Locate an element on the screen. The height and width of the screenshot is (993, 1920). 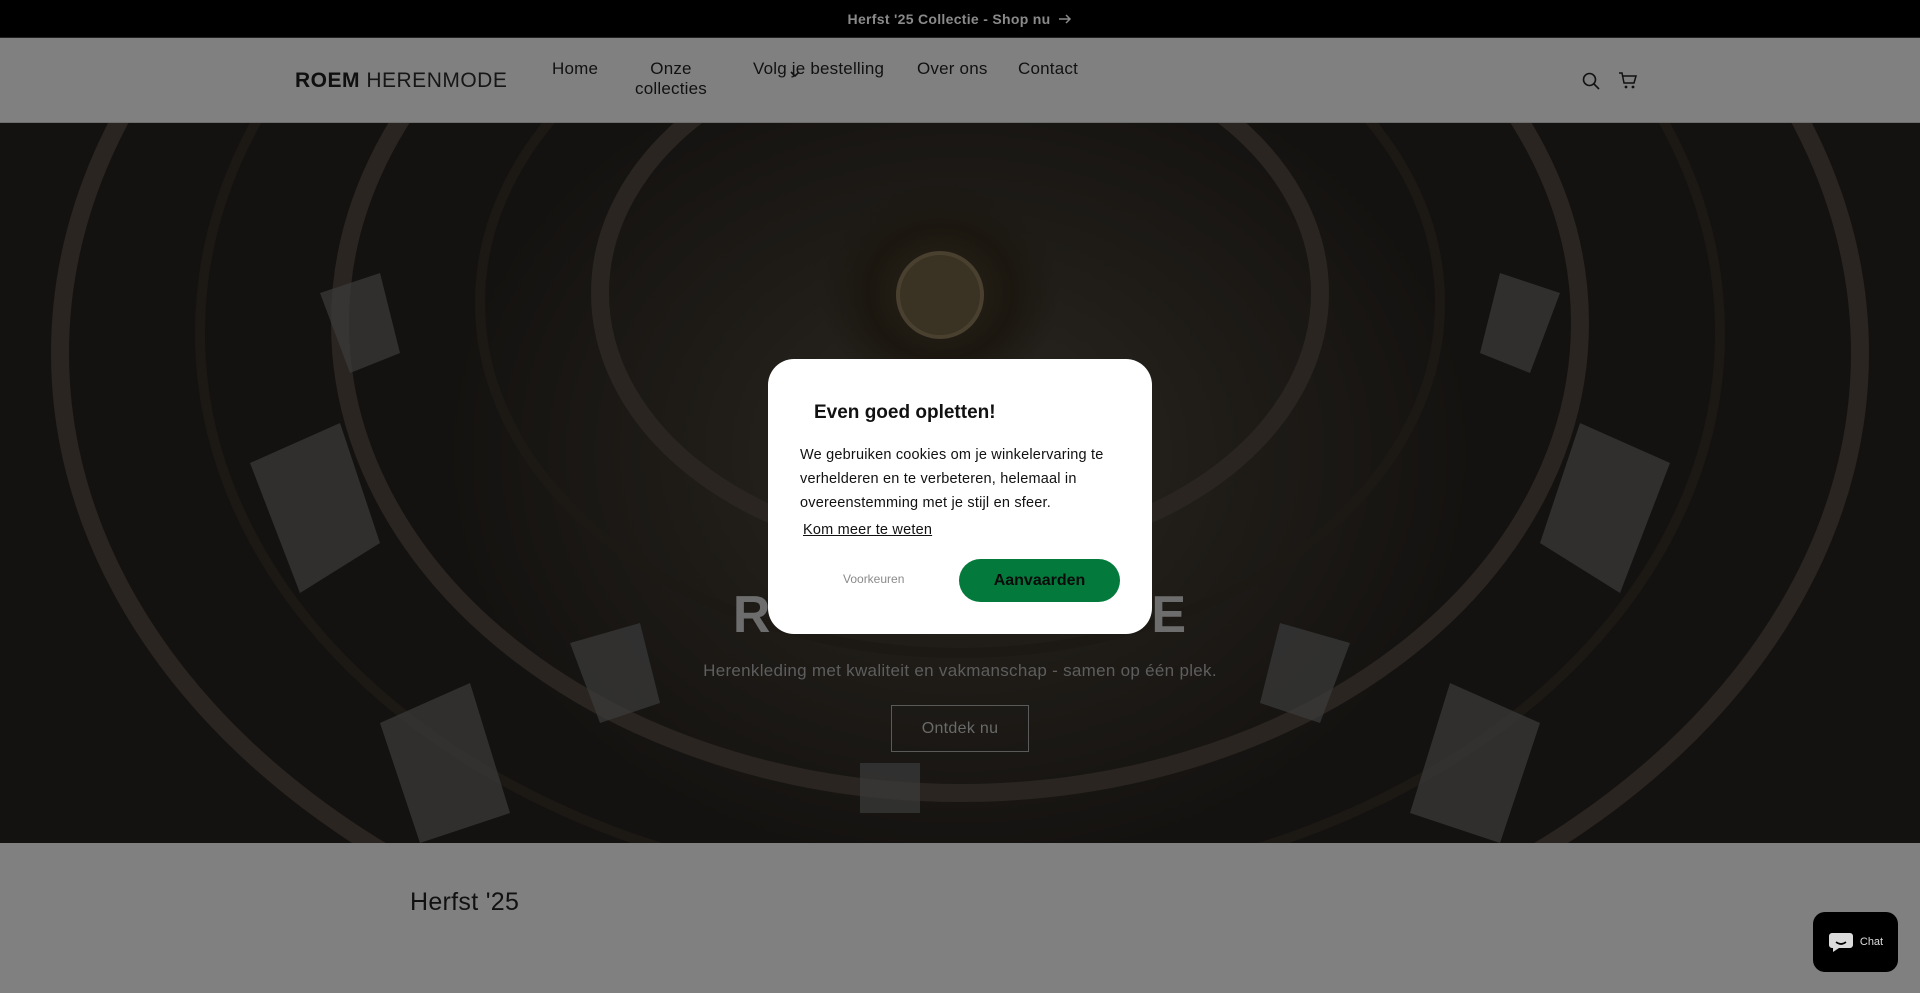
chat-label: Chat is located at coordinates (1871, 942).